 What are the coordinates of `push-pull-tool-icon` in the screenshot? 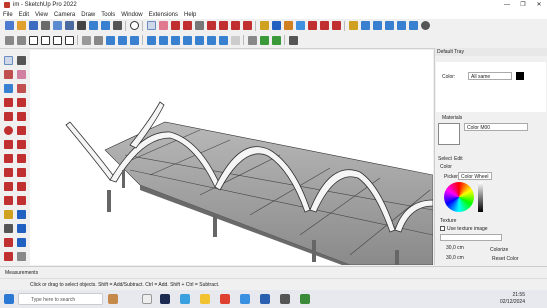 It's located at (21, 172).